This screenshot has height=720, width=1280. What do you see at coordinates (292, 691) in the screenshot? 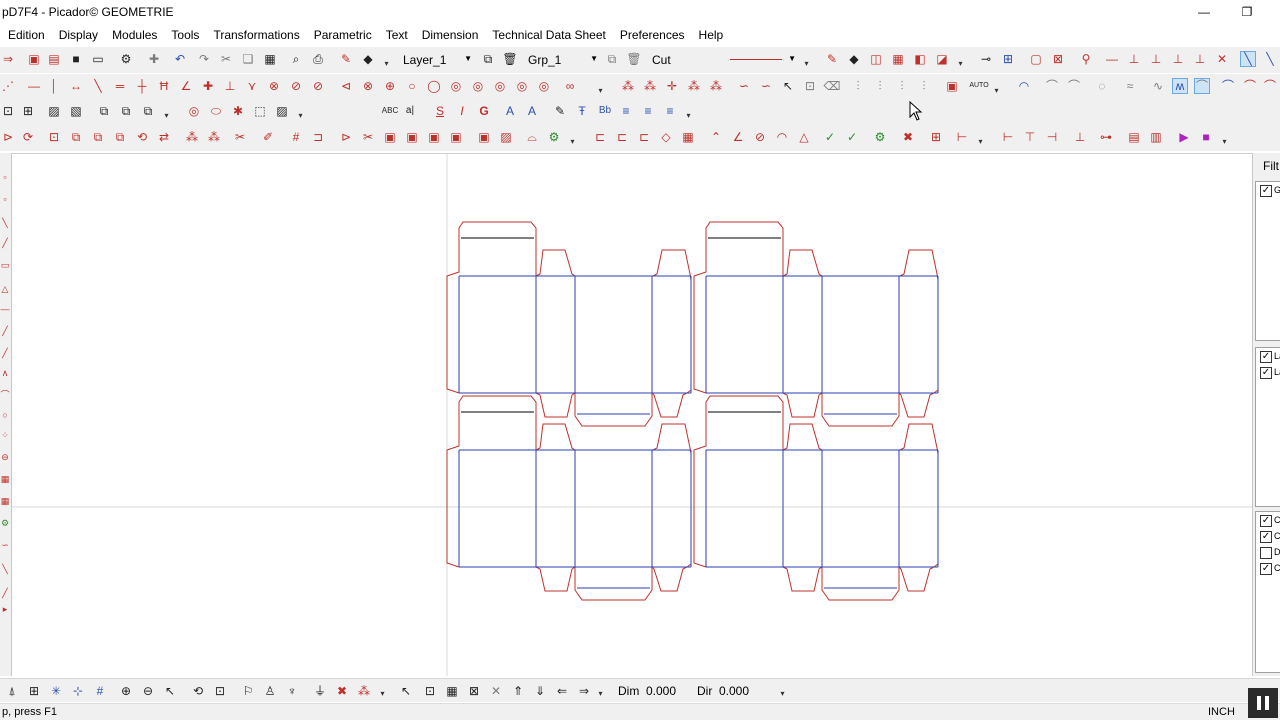
I see `tree-icon: ♆` at bounding box center [292, 691].